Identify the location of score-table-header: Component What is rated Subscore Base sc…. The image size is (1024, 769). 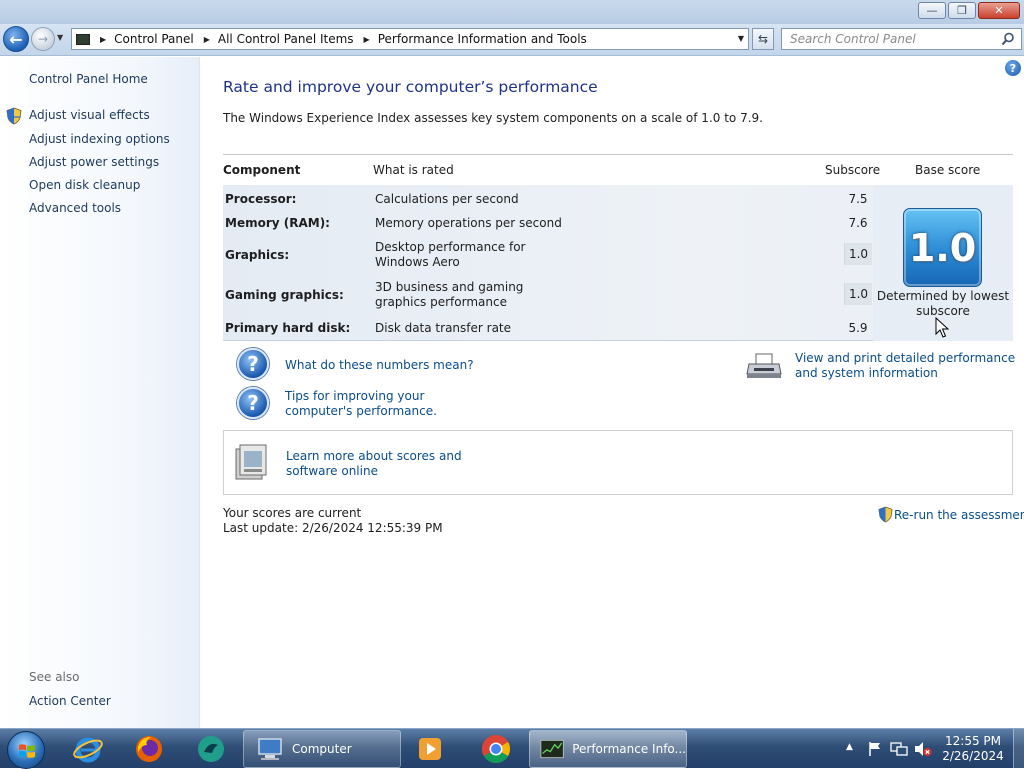
(618, 169).